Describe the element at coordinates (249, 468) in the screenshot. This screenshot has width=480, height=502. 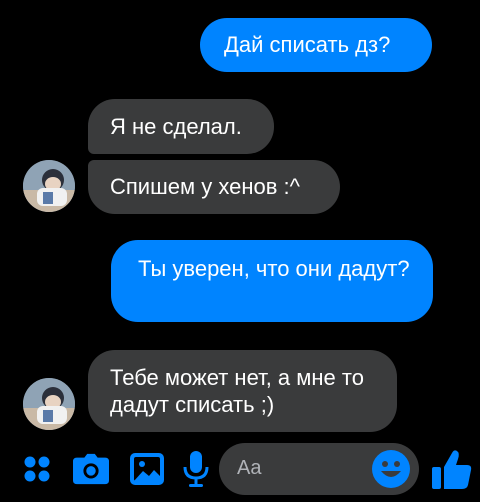
I see `message-input-placeholder: Aa` at that location.